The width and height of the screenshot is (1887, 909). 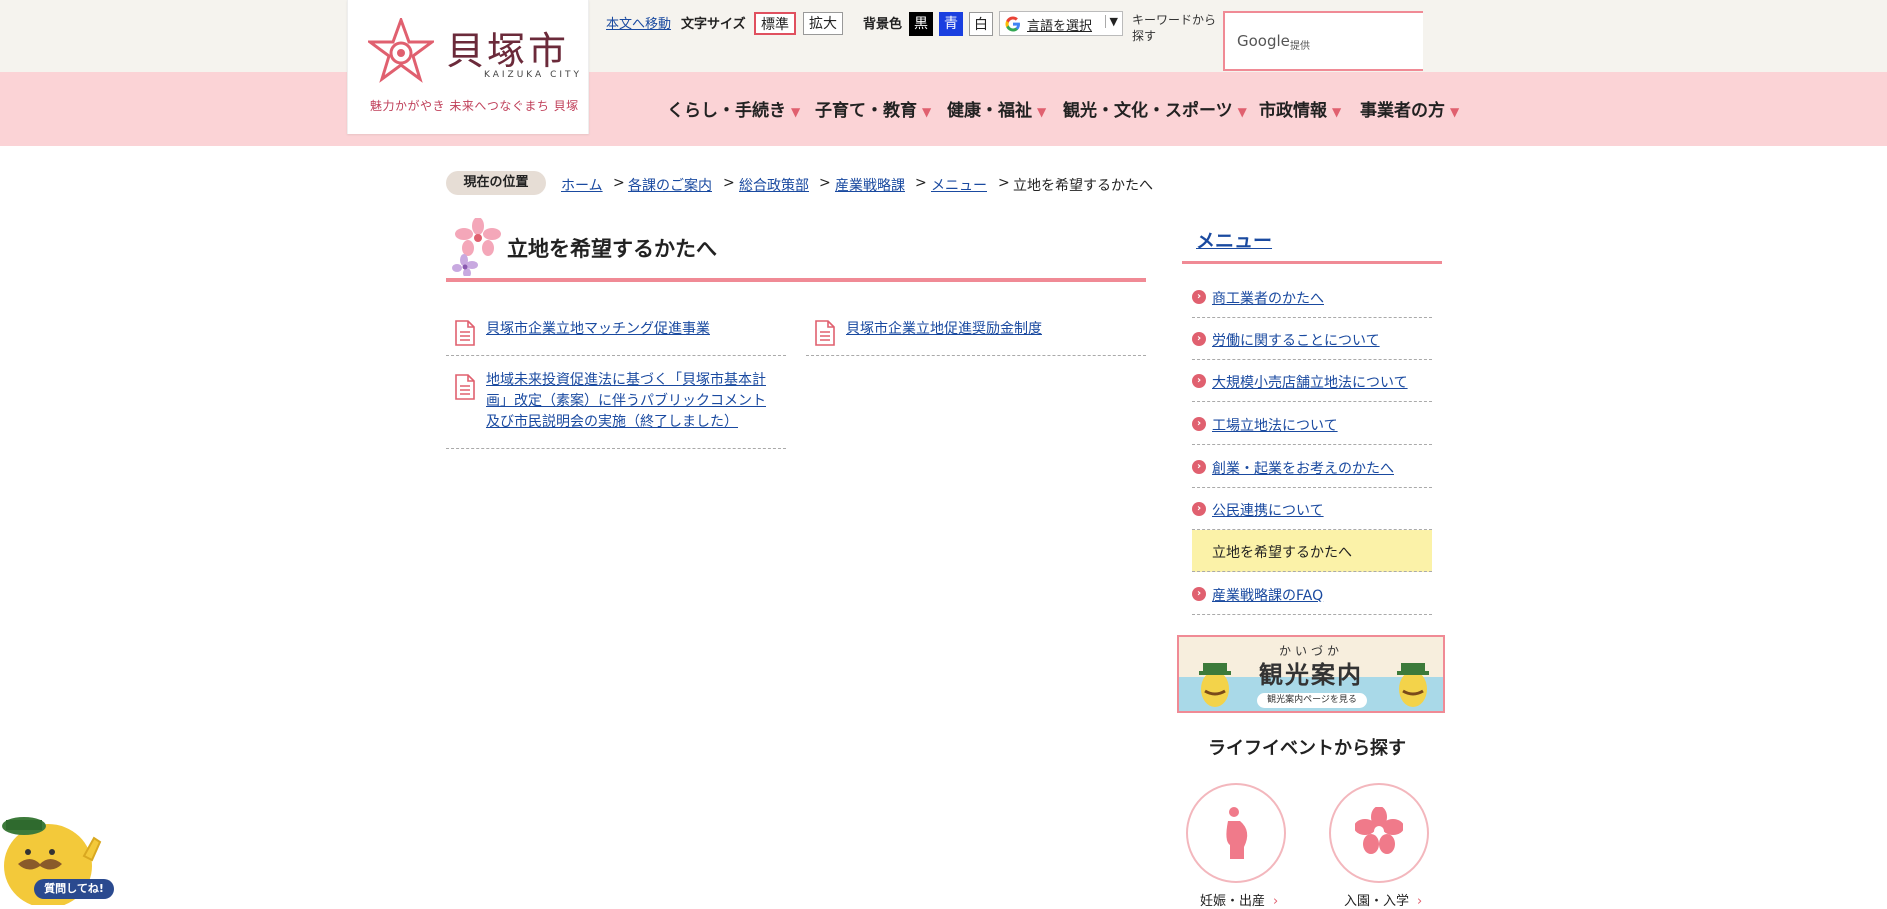 I want to click on logo-text: 貝塚市, so click(x=508, y=51).